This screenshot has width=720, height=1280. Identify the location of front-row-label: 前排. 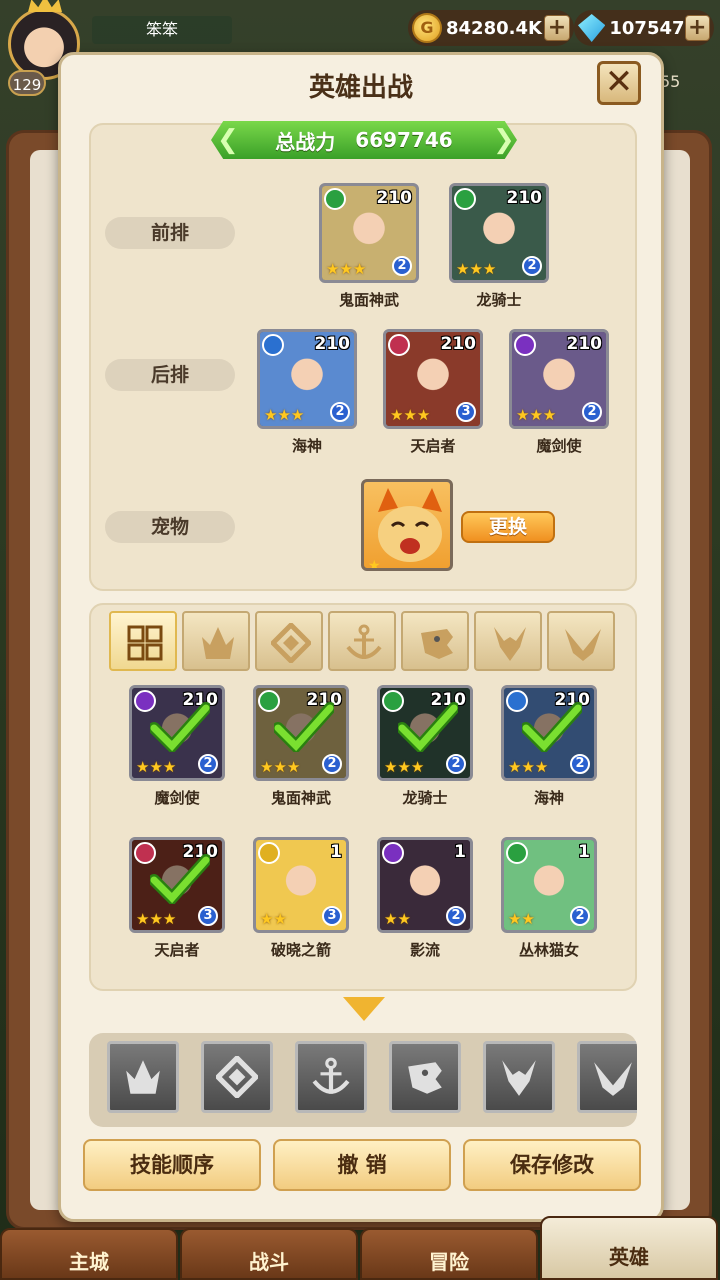
(170, 233).